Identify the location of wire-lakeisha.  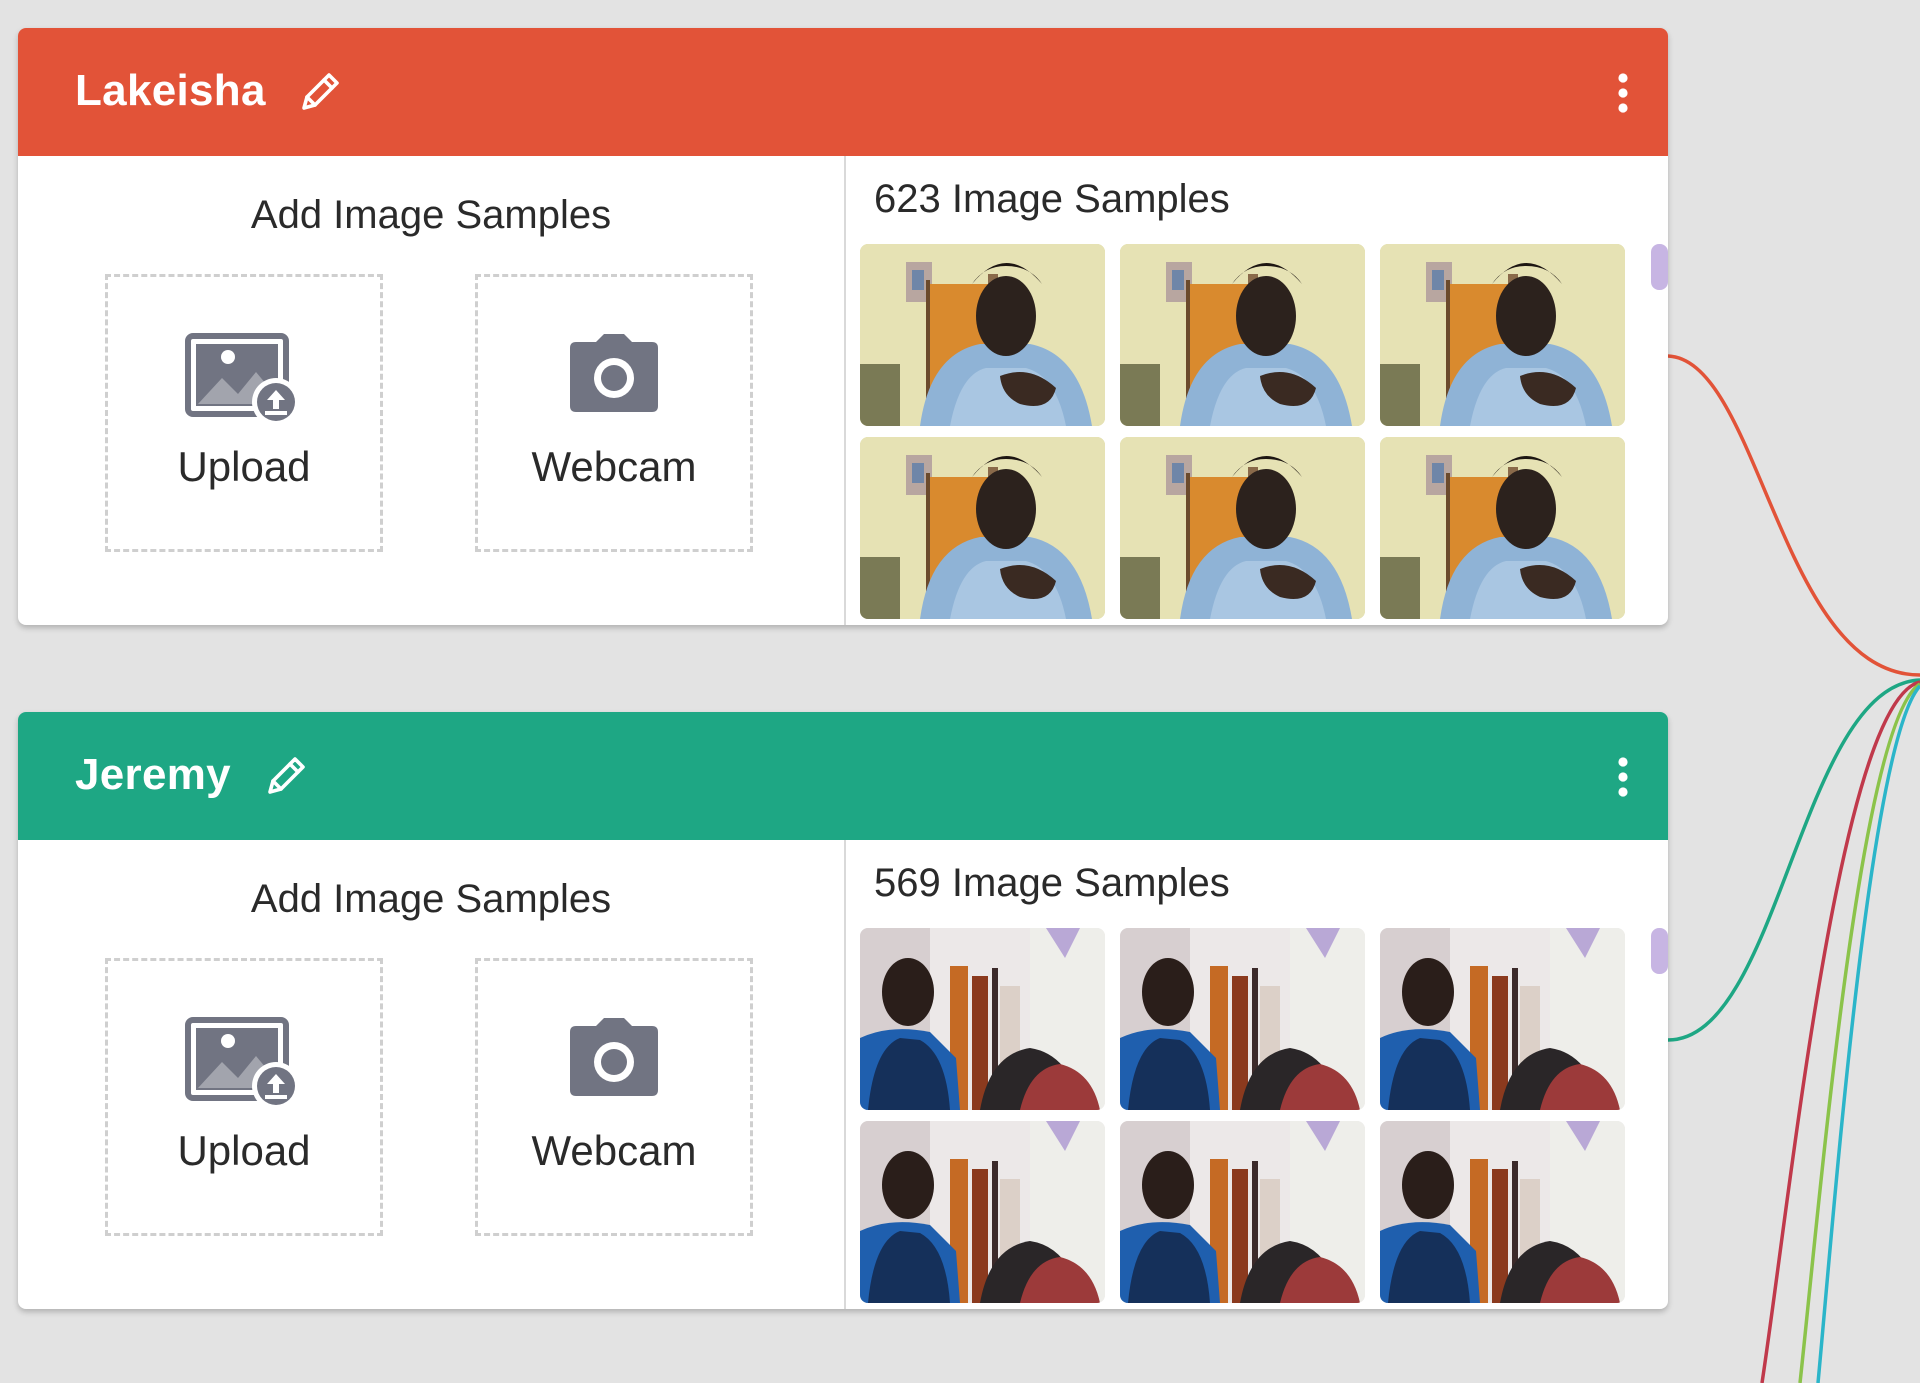
(1793, 515).